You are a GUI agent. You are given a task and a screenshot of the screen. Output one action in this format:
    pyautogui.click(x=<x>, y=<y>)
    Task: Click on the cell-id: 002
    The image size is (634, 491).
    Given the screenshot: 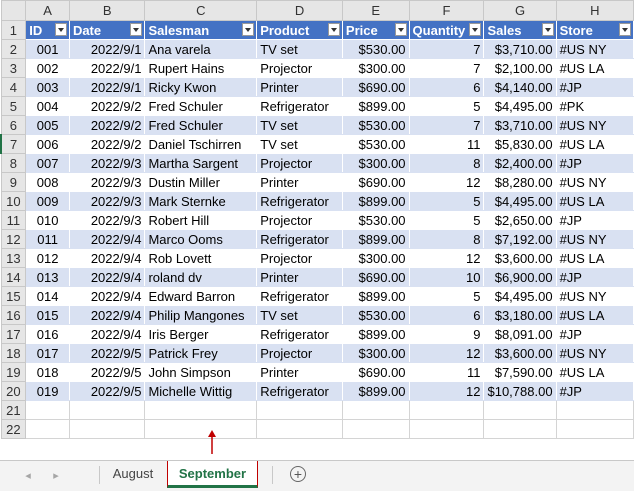 What is the action you would take?
    pyautogui.click(x=47, y=68)
    